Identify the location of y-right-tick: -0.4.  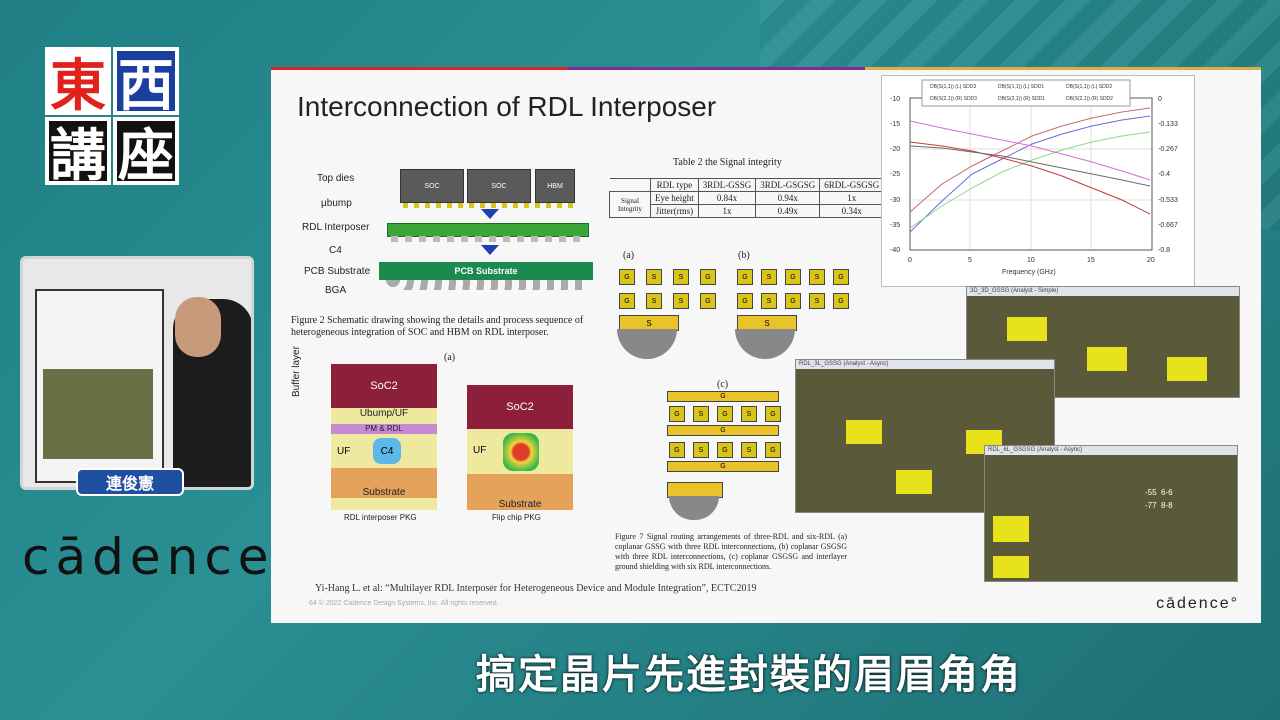
(1164, 174).